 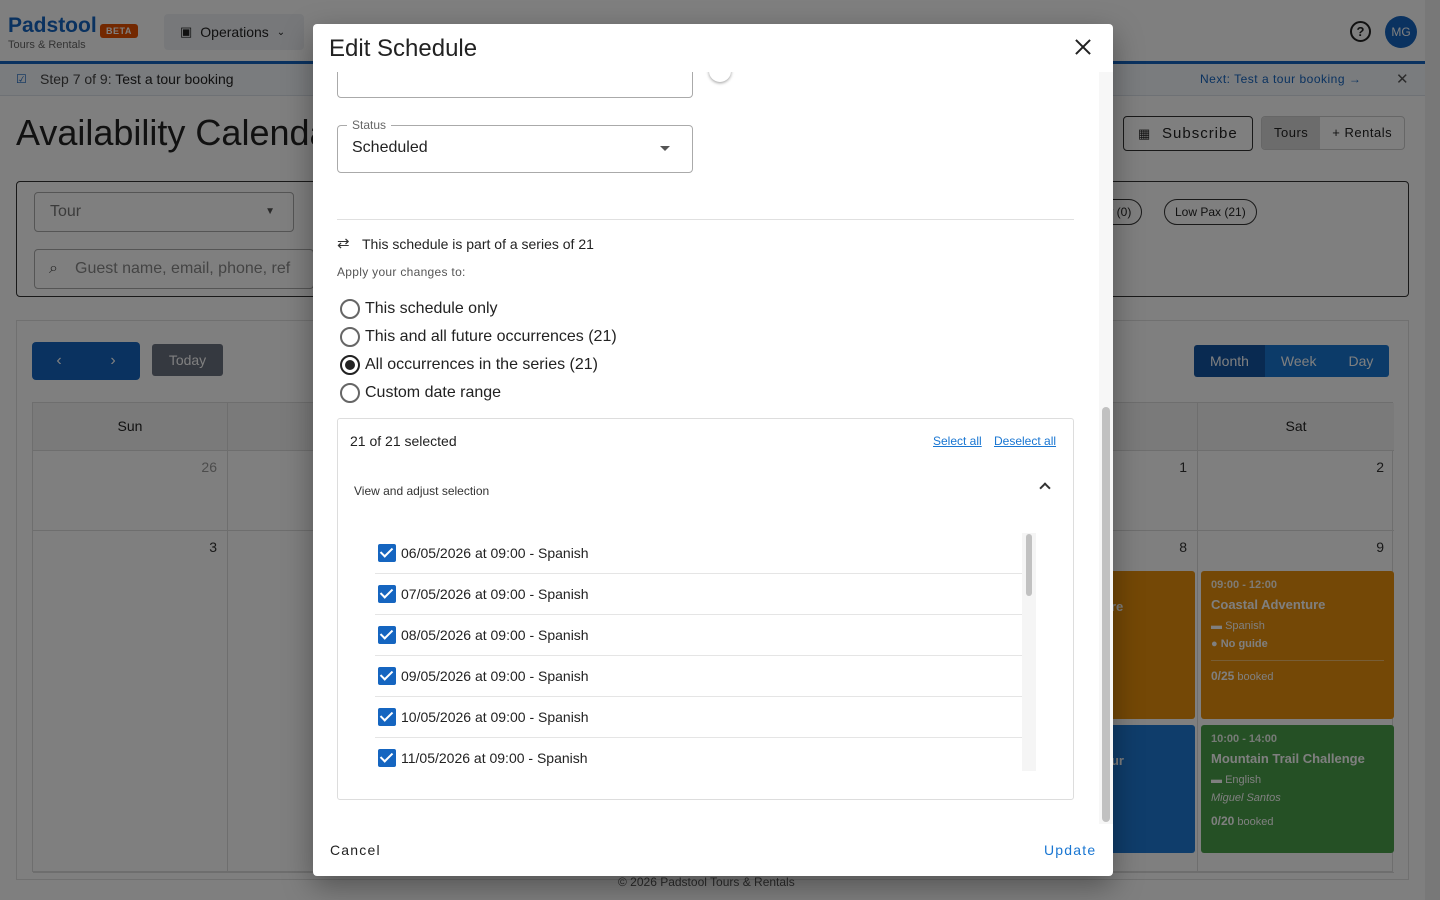 What do you see at coordinates (698, 754) in the screenshot?
I see `list-item: 11/05/2026 at 09:00 - Spanish` at bounding box center [698, 754].